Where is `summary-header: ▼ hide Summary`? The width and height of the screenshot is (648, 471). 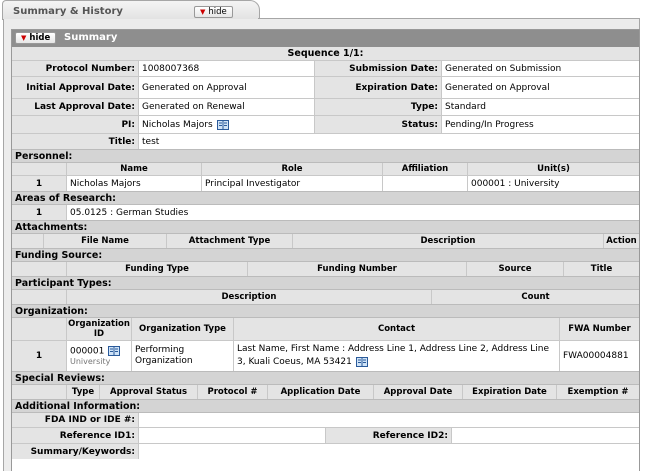 summary-header: ▼ hide Summary is located at coordinates (325, 38).